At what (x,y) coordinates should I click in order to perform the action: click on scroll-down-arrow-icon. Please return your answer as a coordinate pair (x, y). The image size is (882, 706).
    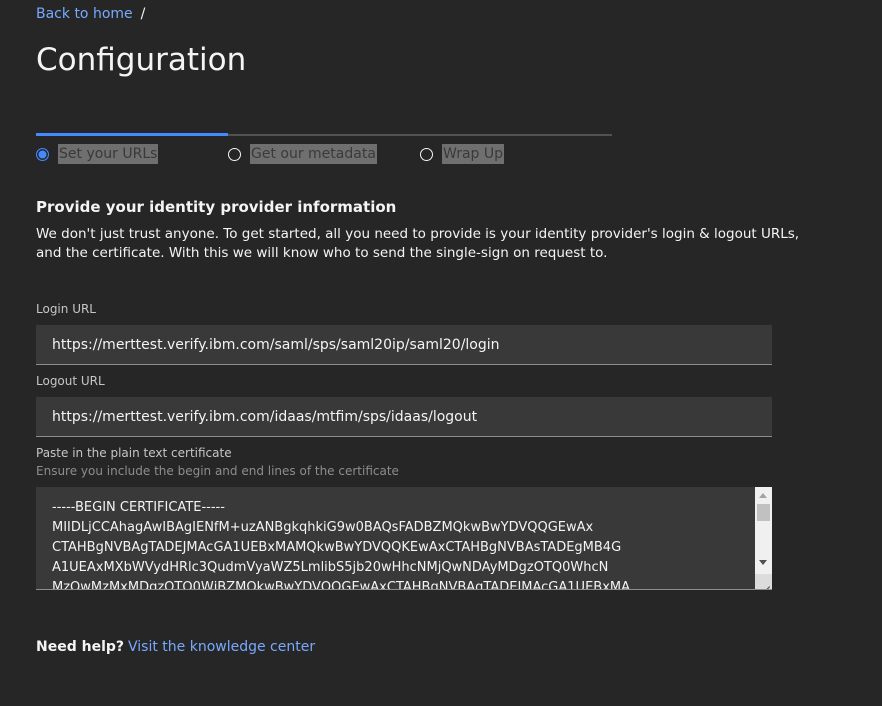
    Looking at the image, I should click on (763, 562).